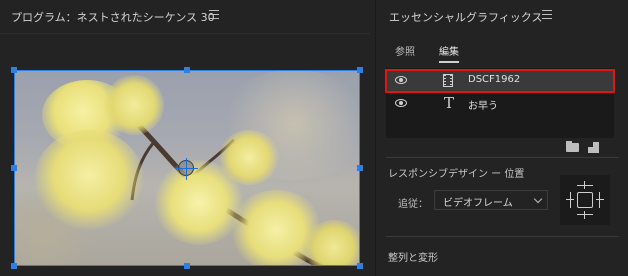  Describe the element at coordinates (360, 266) in the screenshot. I see `transform-handle-bottom-right` at that location.